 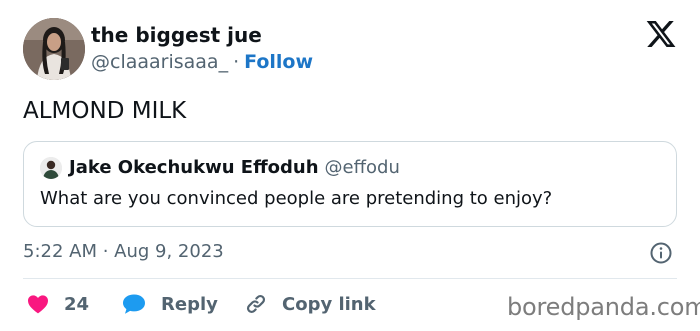 What do you see at coordinates (77, 304) in the screenshot?
I see `like-count: 24` at bounding box center [77, 304].